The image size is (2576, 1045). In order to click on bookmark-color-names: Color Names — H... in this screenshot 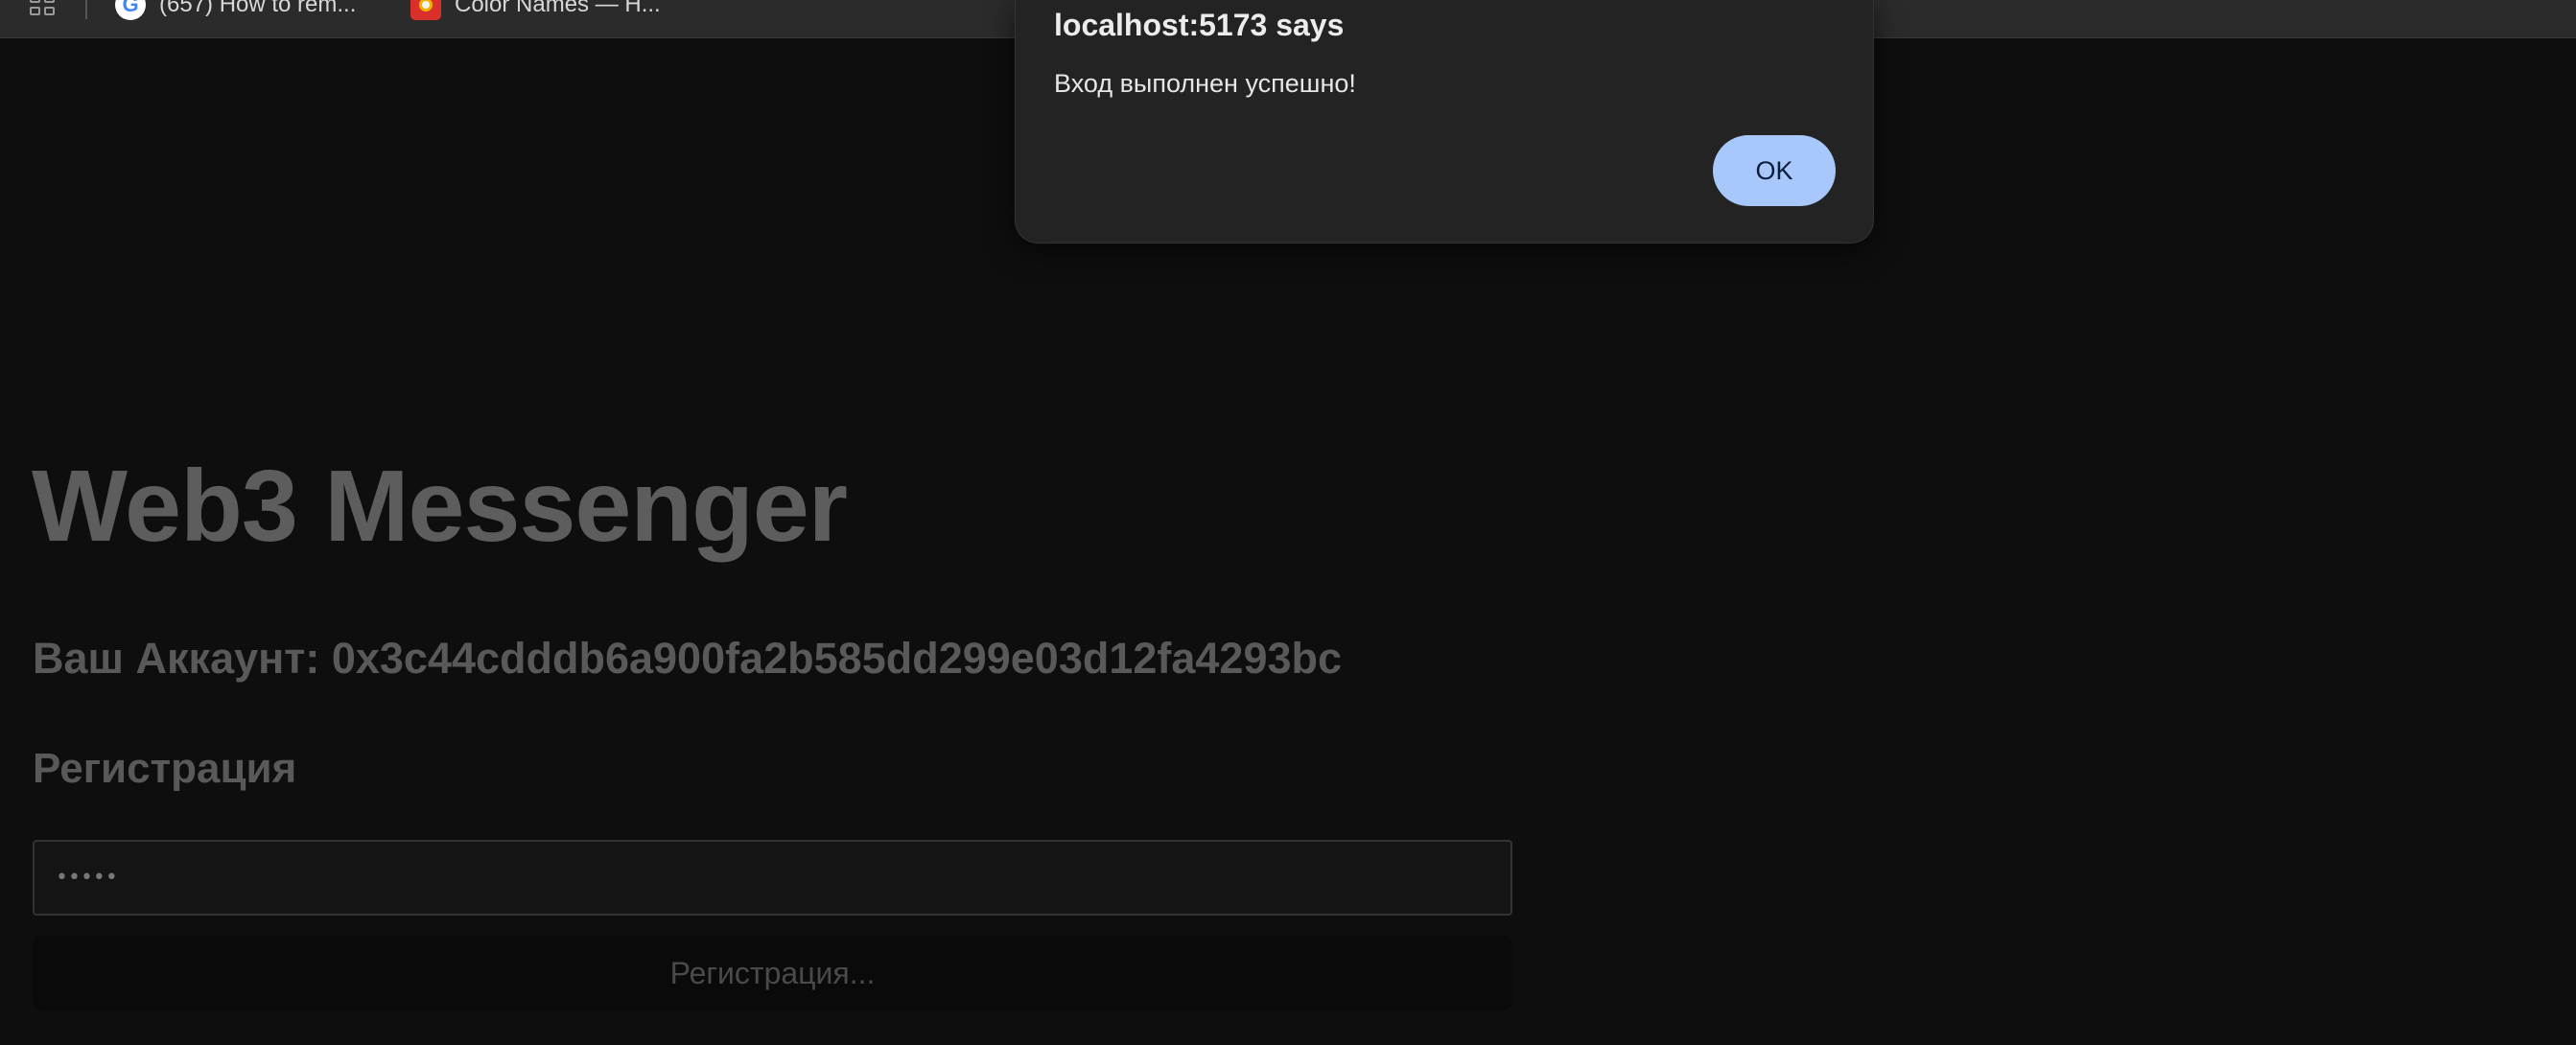, I will do `click(535, 10)`.